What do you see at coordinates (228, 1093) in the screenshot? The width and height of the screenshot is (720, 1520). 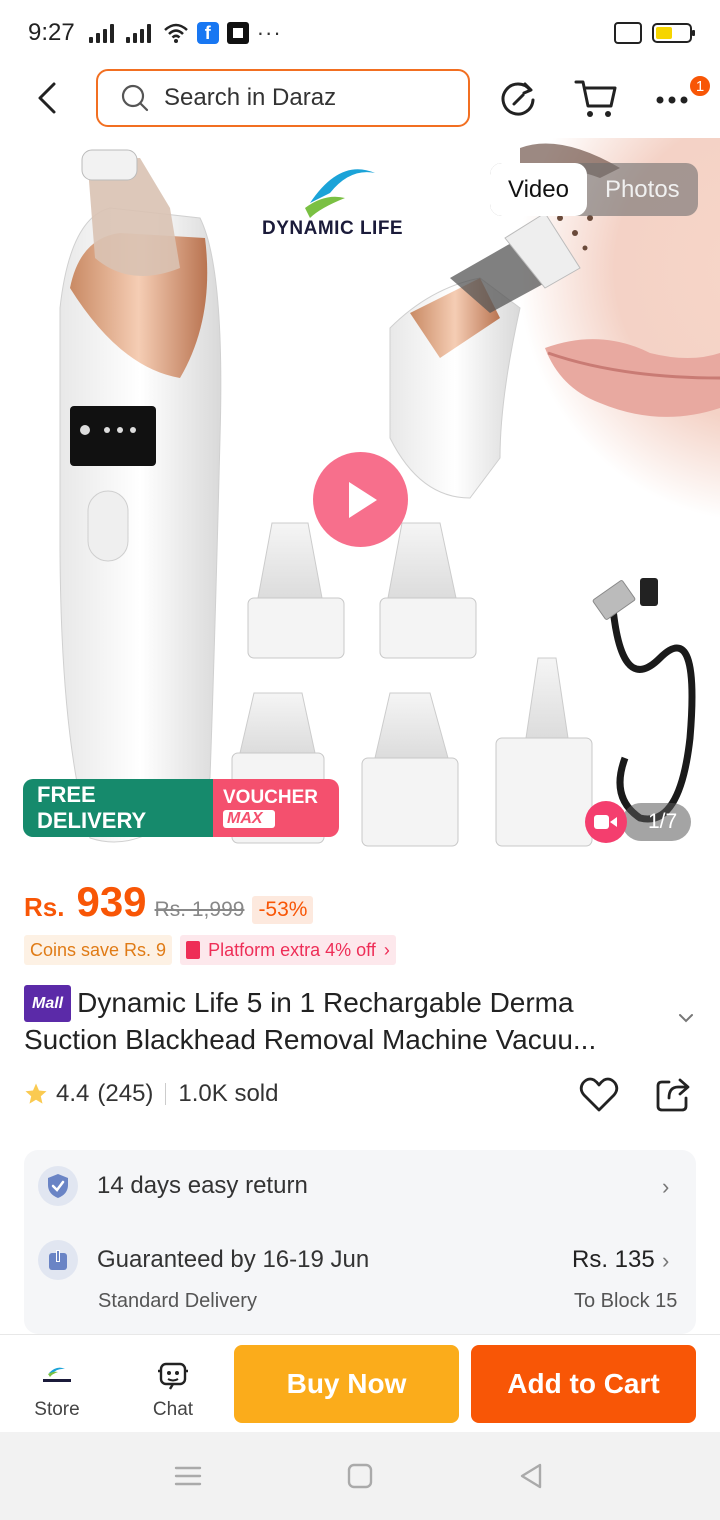 I see `sold-count: 1.0K sold` at bounding box center [228, 1093].